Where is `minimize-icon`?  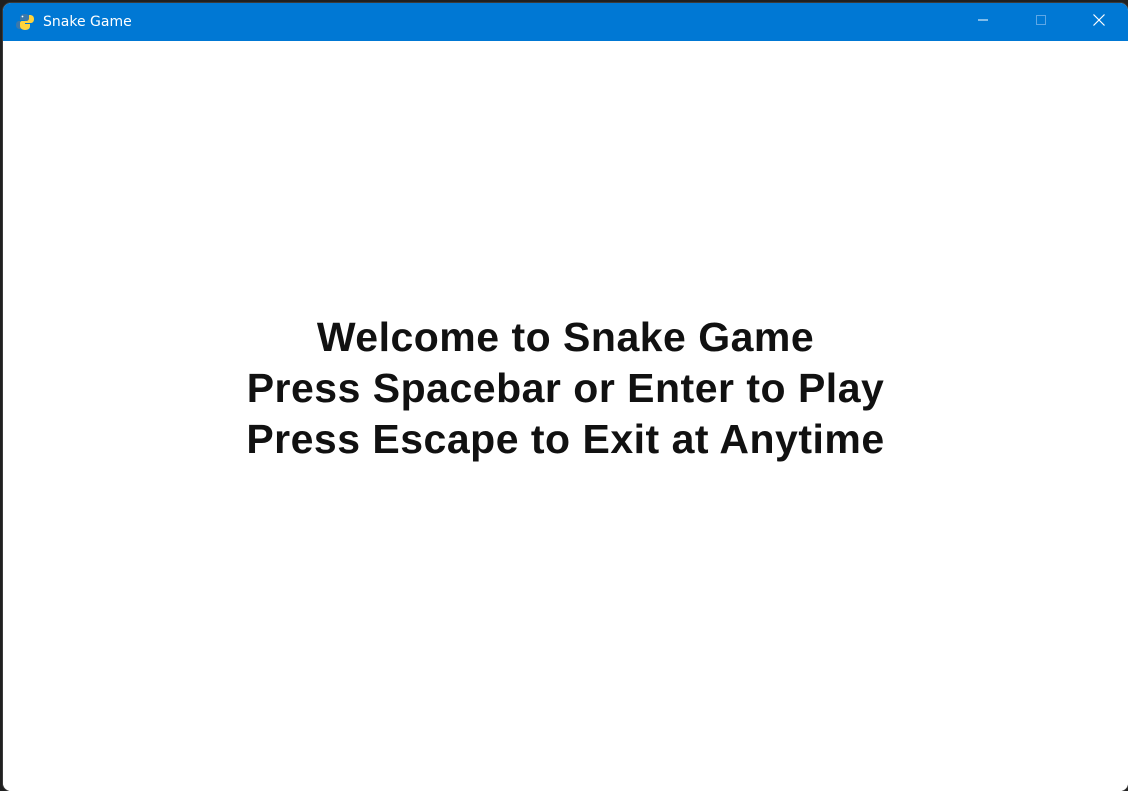
minimize-icon is located at coordinates (983, 22).